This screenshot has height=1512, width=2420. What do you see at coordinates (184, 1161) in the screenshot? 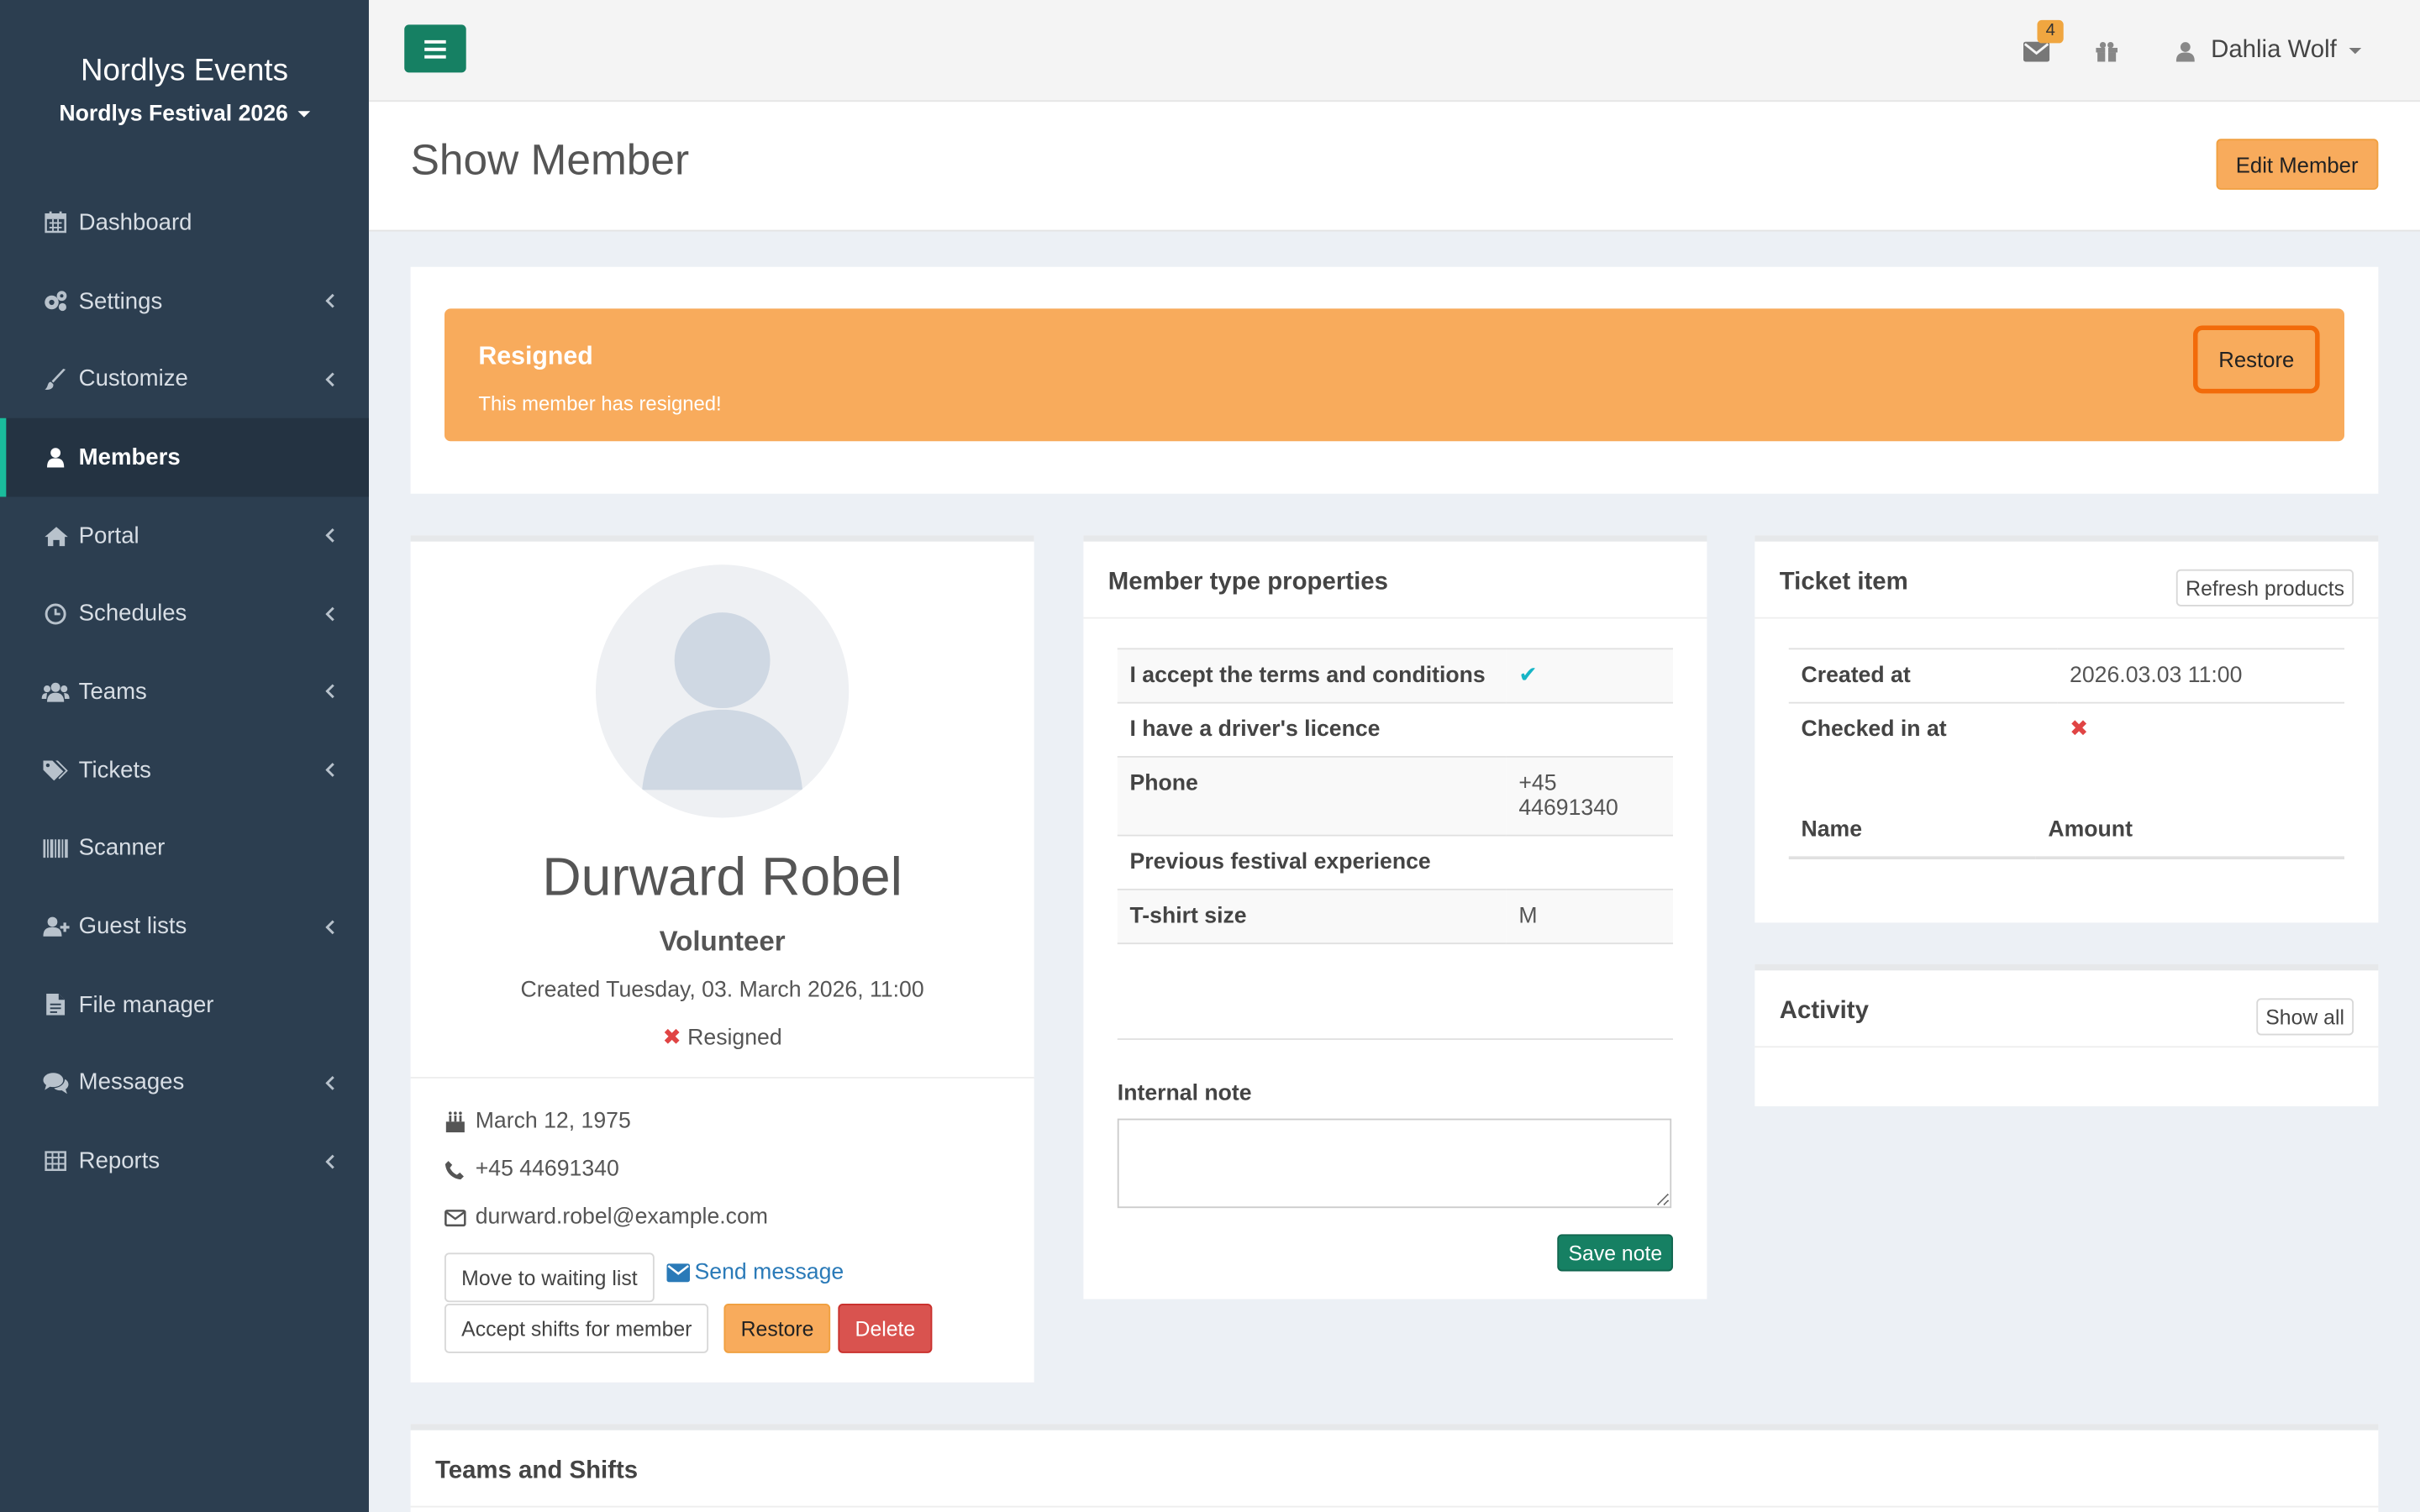
I see `sidebar-item-reports: Reports` at bounding box center [184, 1161].